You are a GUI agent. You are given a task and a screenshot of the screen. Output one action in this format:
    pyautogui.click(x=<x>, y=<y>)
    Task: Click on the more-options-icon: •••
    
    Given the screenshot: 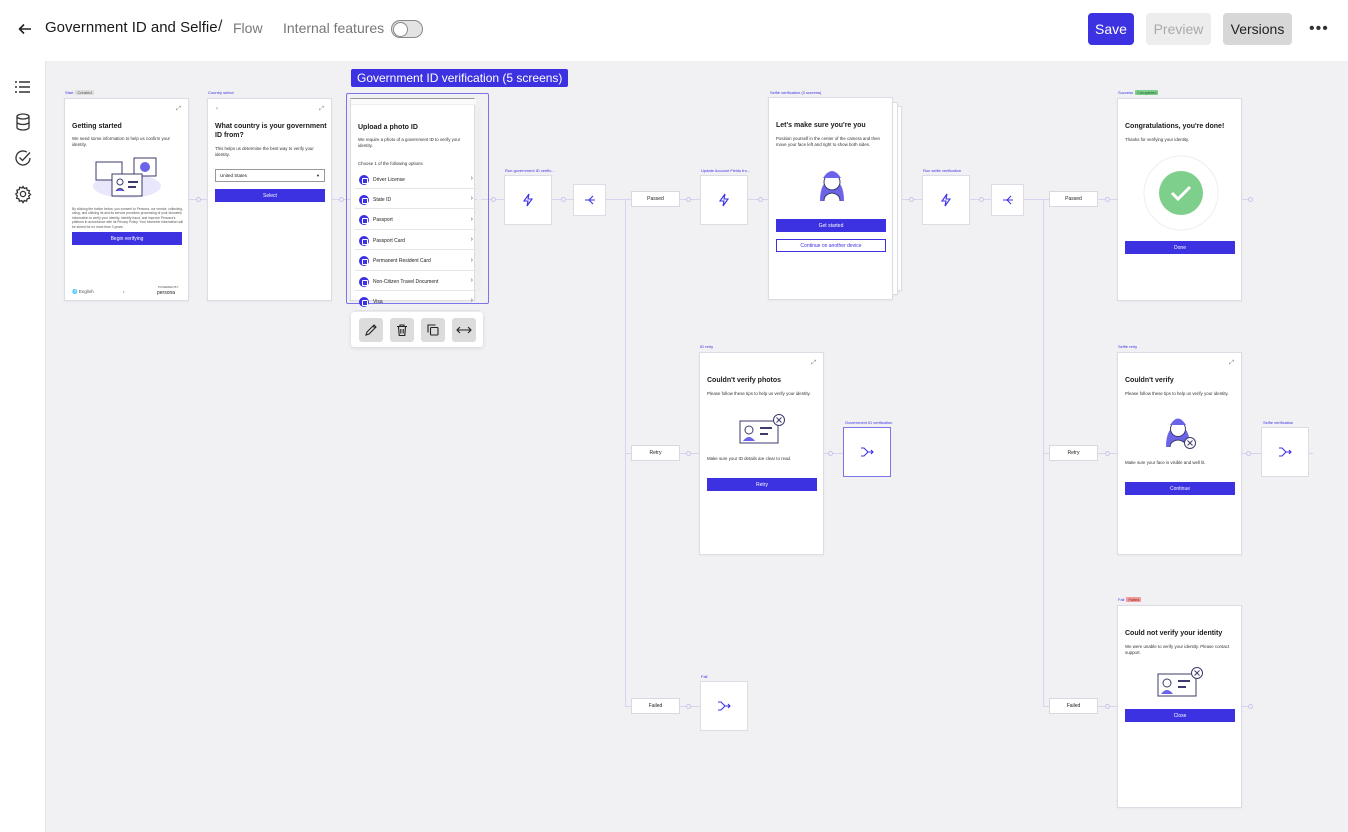 What is the action you would take?
    pyautogui.click(x=1320, y=29)
    